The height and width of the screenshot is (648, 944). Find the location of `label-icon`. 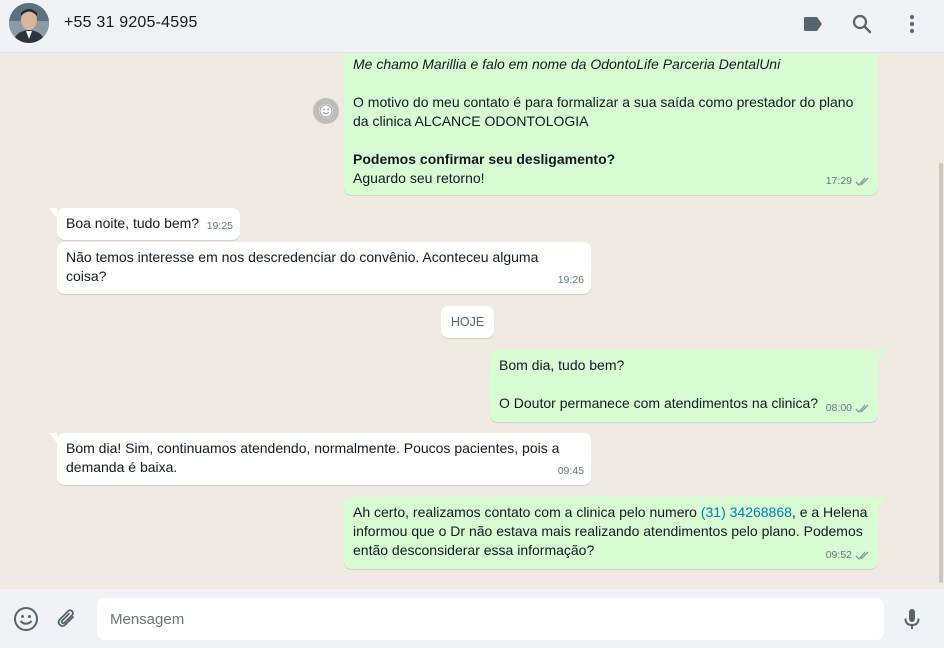

label-icon is located at coordinates (813, 24).